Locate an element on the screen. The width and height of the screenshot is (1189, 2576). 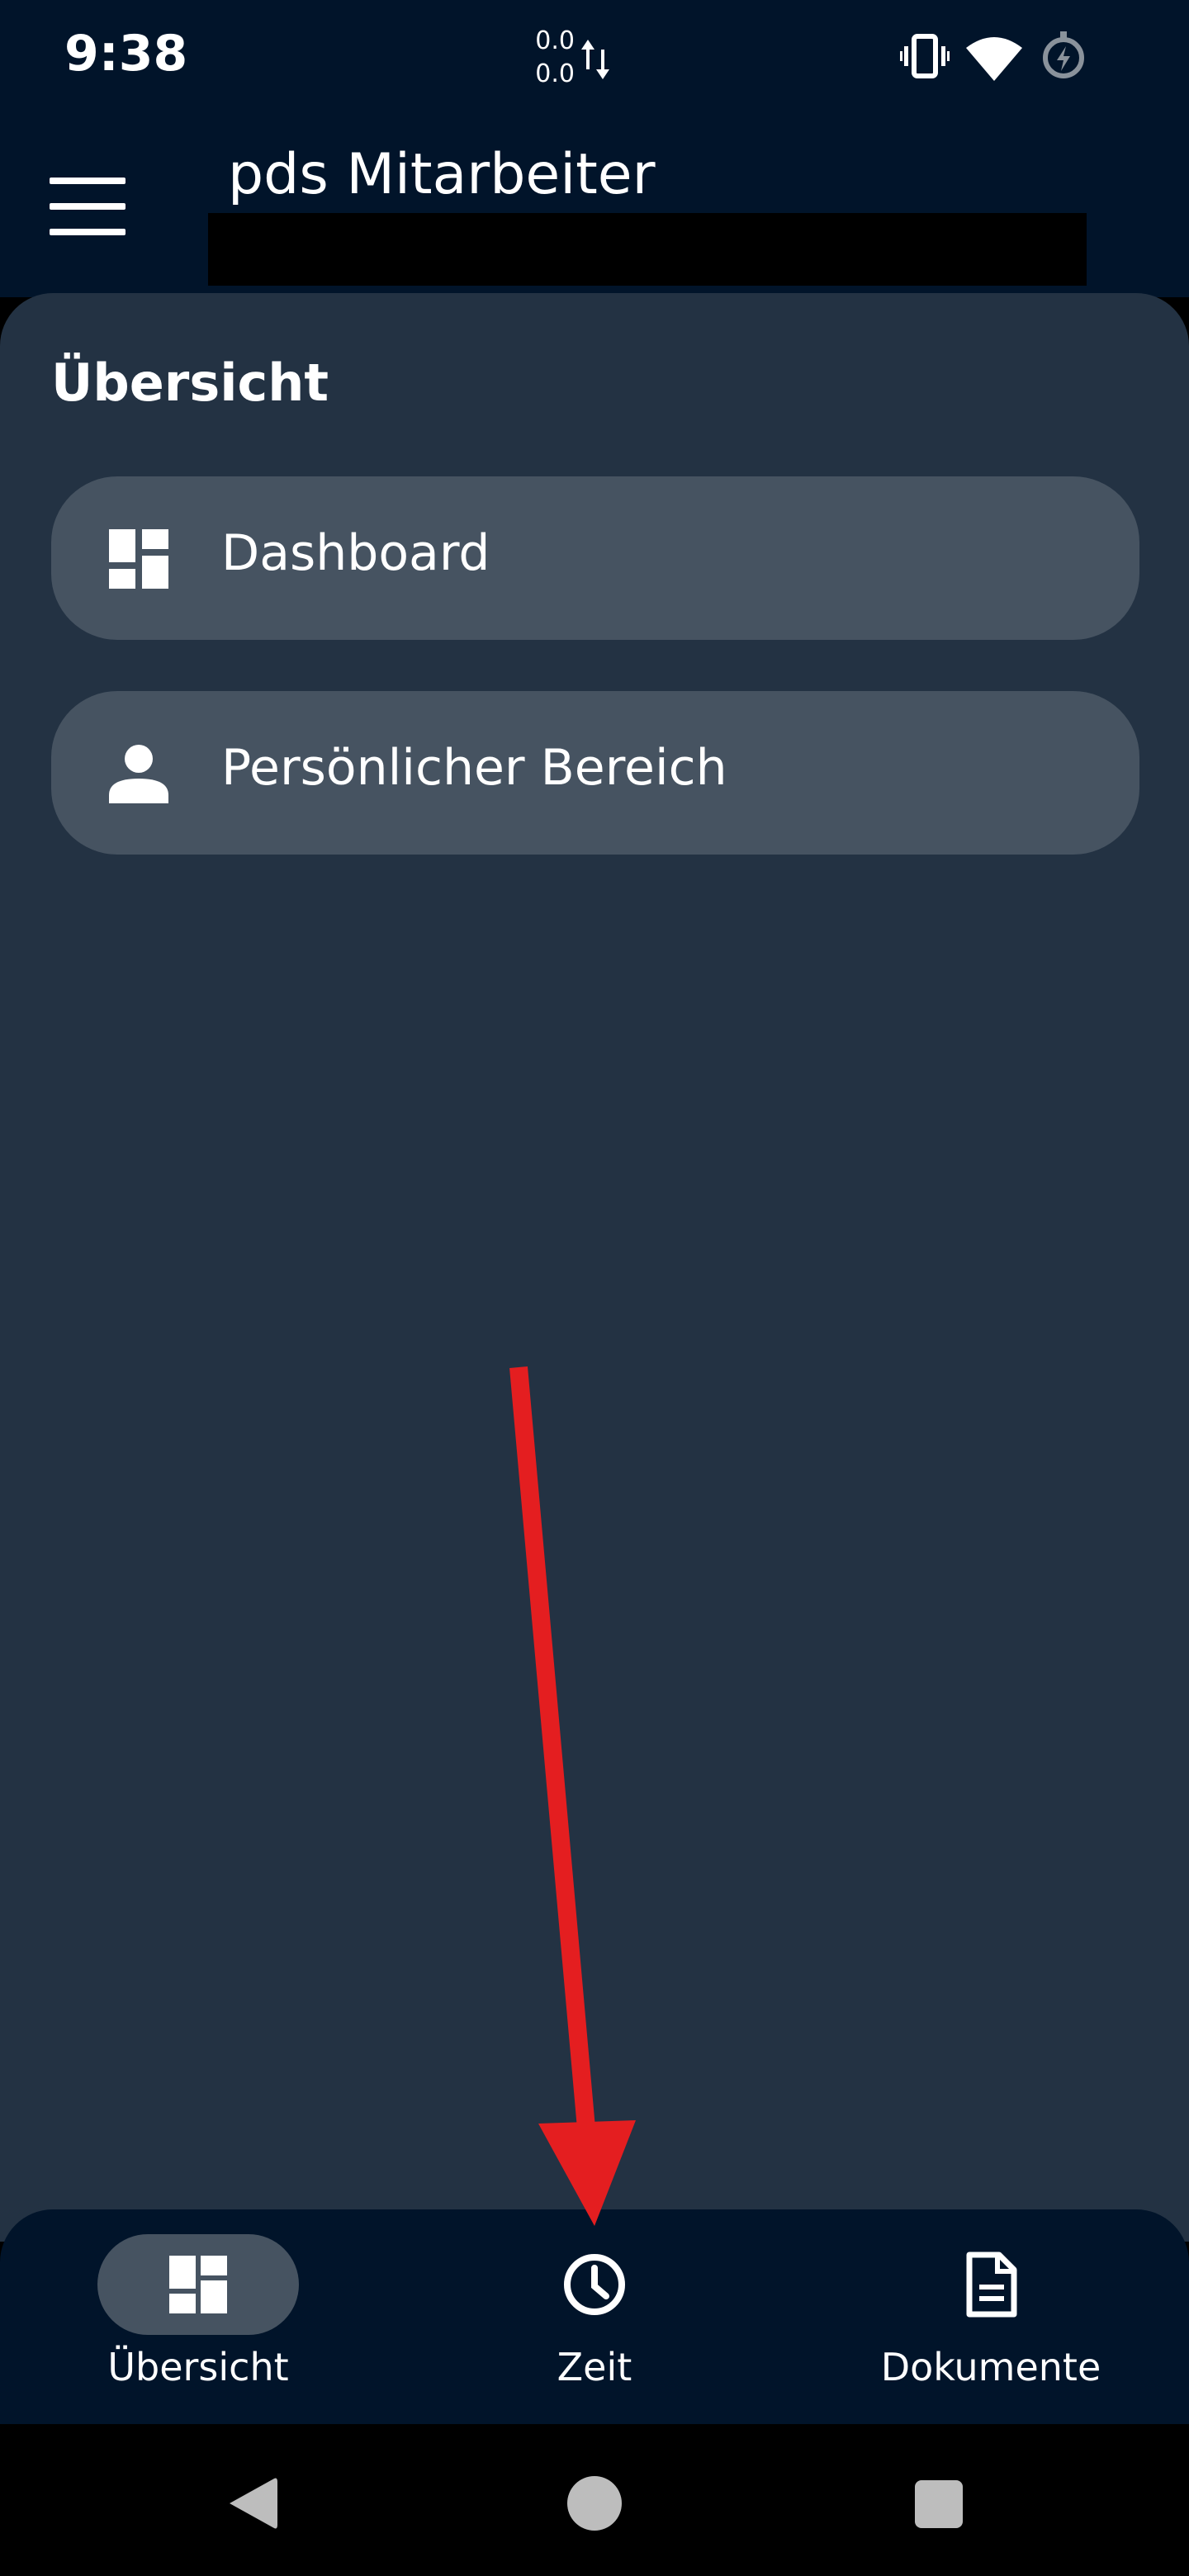
hamburger-menu-icon is located at coordinates (88, 206).